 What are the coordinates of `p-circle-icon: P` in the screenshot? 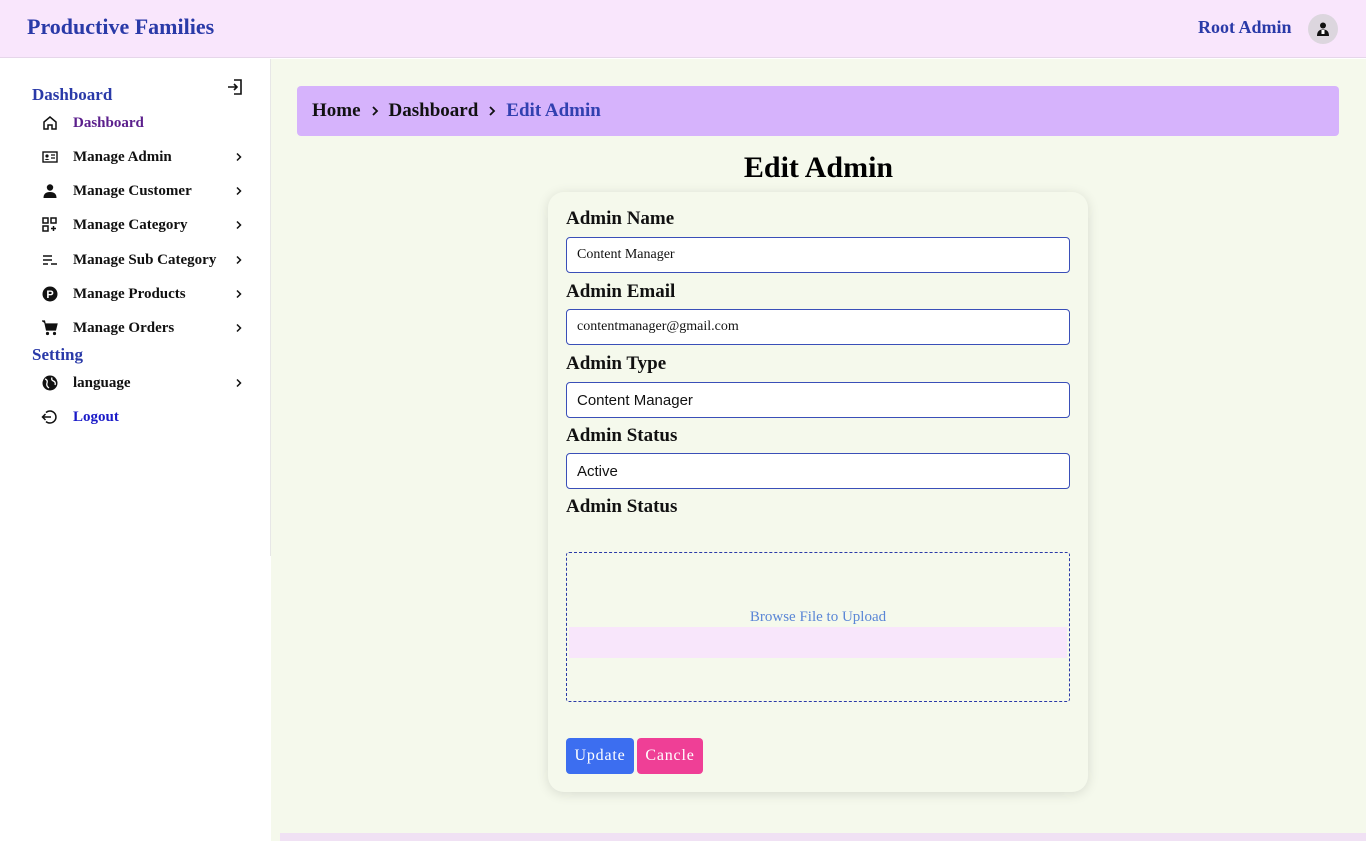 It's located at (50, 294).